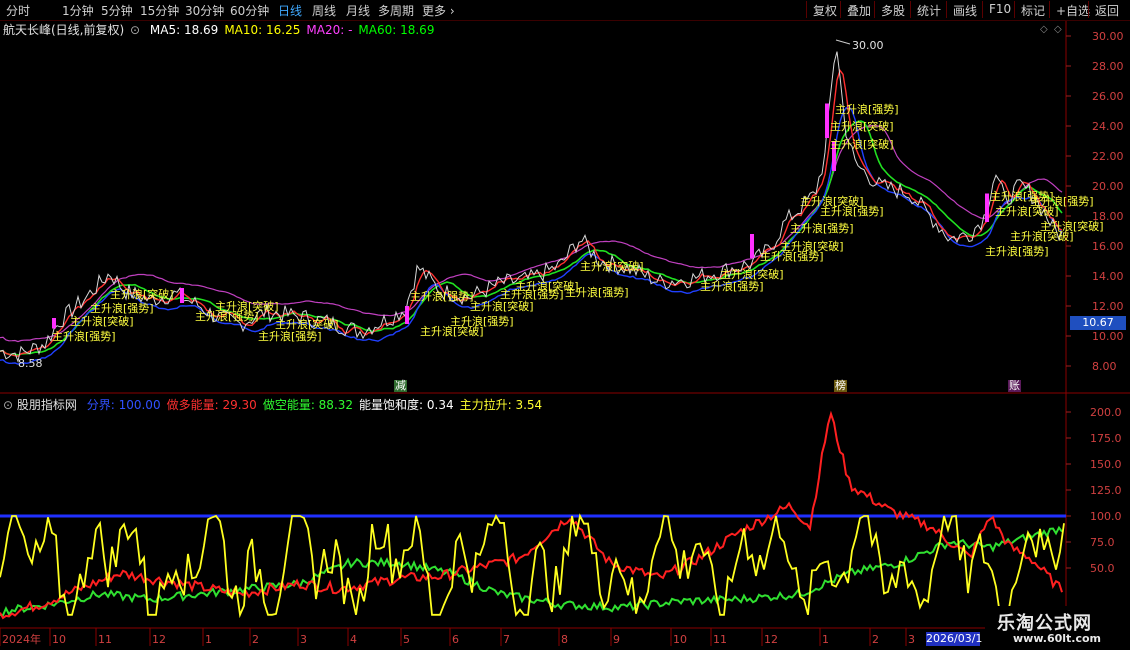  I want to click on price-tick-label: 30.00, so click(1108, 36).